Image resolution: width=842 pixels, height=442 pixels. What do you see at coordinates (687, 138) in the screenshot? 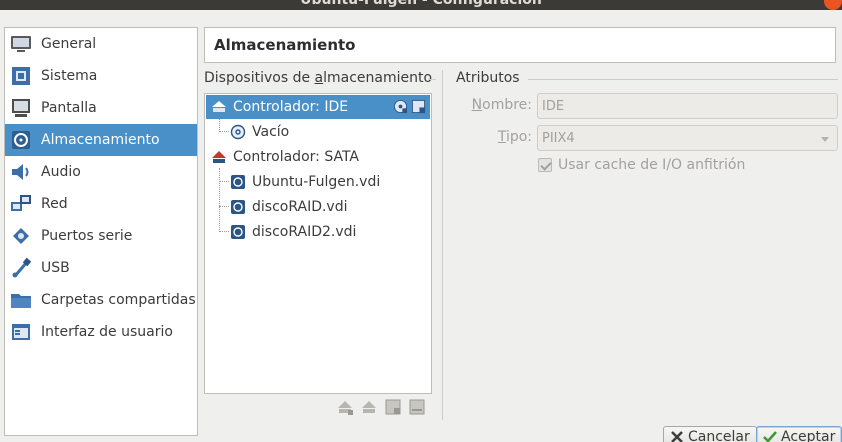
I see `type-select: PIIX4` at bounding box center [687, 138].